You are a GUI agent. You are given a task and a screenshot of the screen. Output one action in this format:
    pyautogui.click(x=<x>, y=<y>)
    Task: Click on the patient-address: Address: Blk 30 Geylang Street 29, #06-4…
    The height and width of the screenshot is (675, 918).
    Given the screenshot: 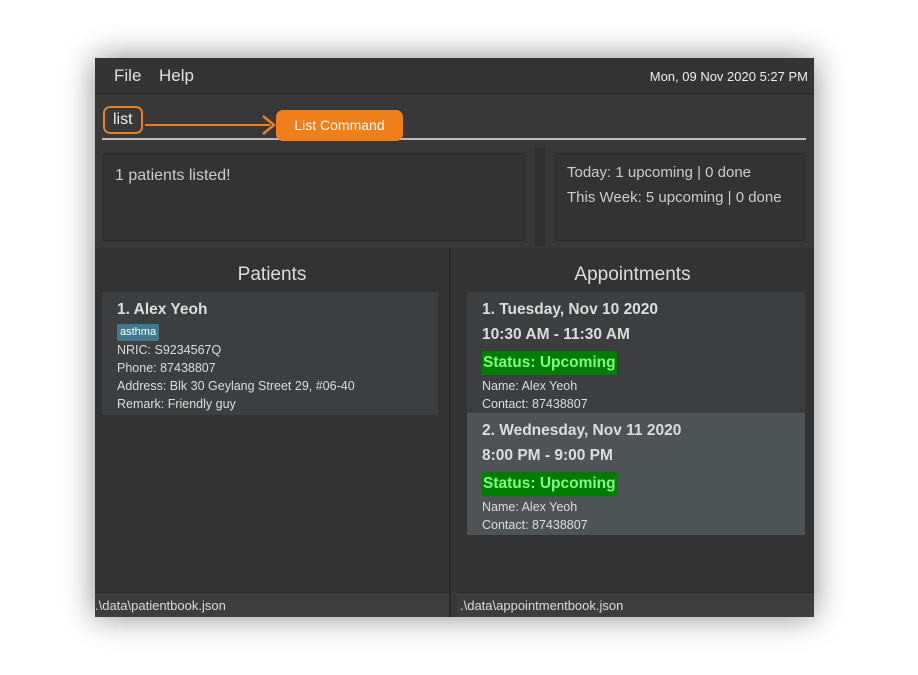 What is the action you would take?
    pyautogui.click(x=236, y=386)
    